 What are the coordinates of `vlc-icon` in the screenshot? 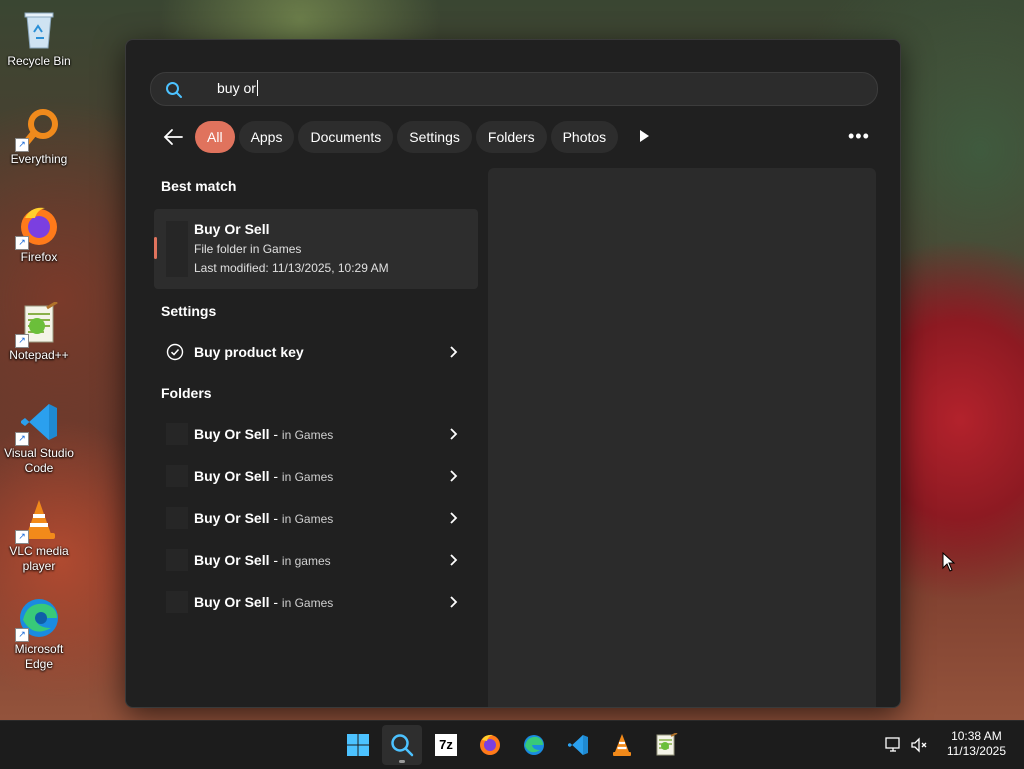 It's located at (622, 745).